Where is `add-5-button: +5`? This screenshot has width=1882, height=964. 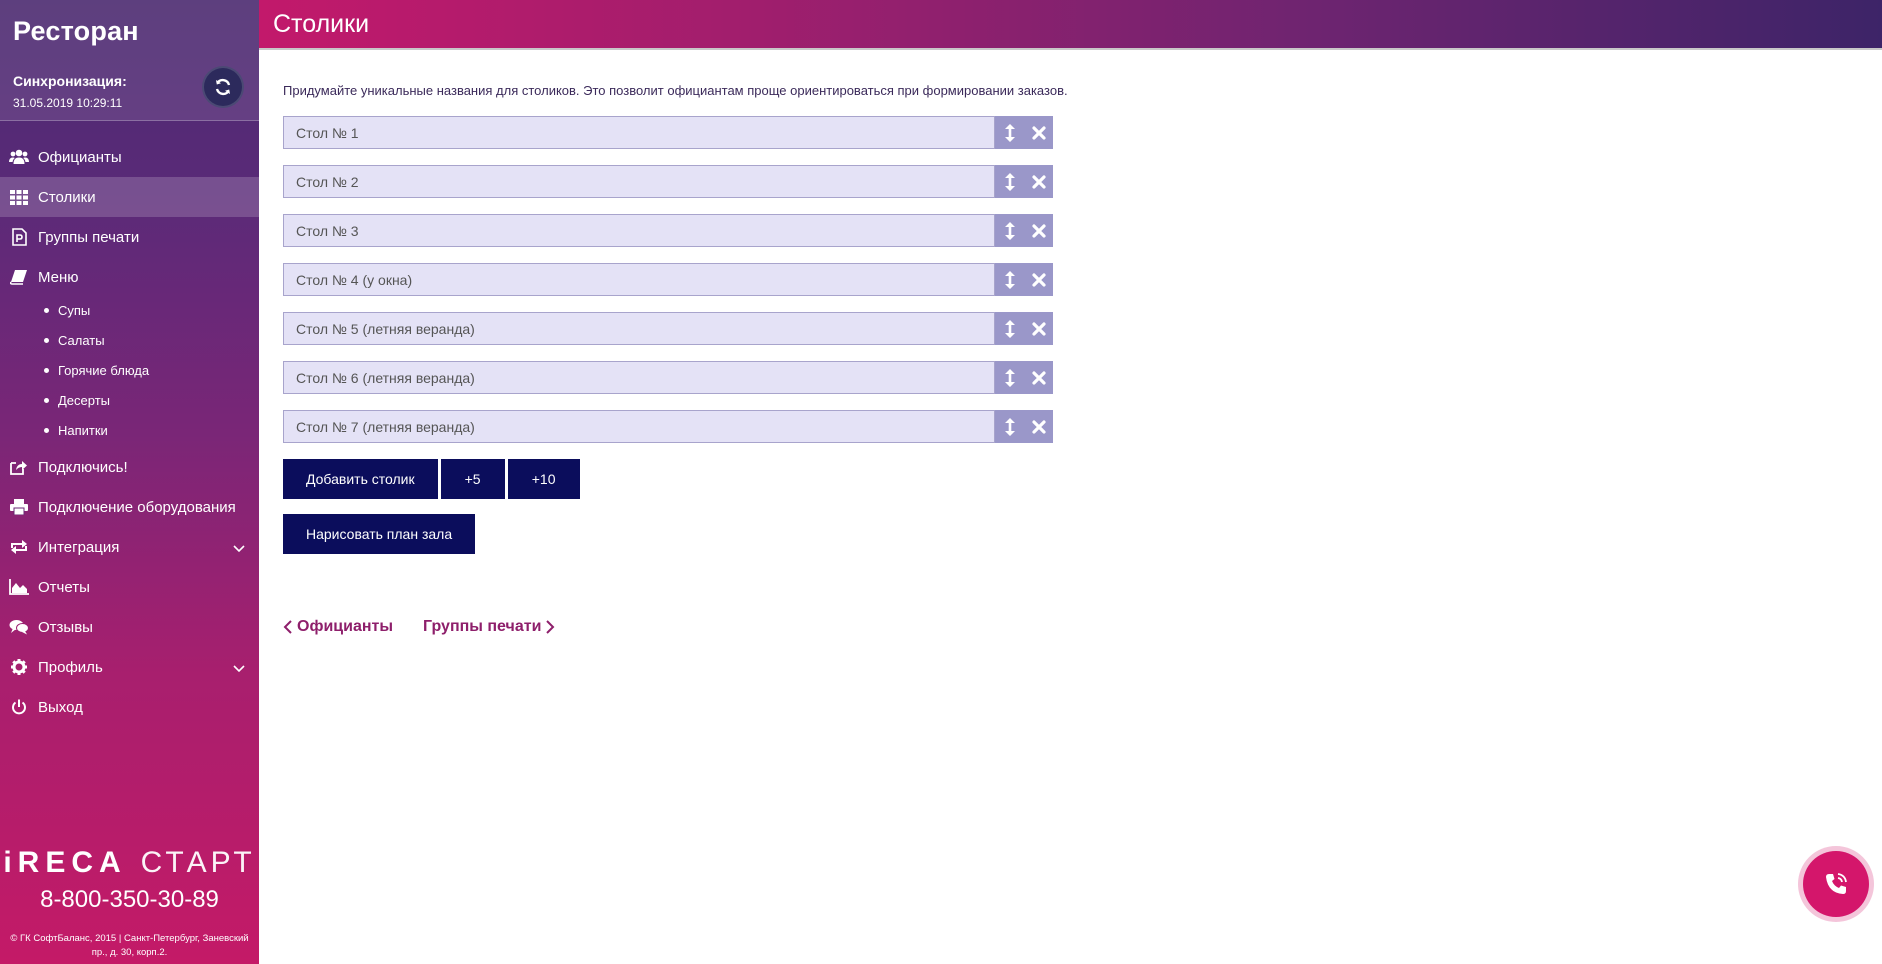 add-5-button: +5 is located at coordinates (472, 479).